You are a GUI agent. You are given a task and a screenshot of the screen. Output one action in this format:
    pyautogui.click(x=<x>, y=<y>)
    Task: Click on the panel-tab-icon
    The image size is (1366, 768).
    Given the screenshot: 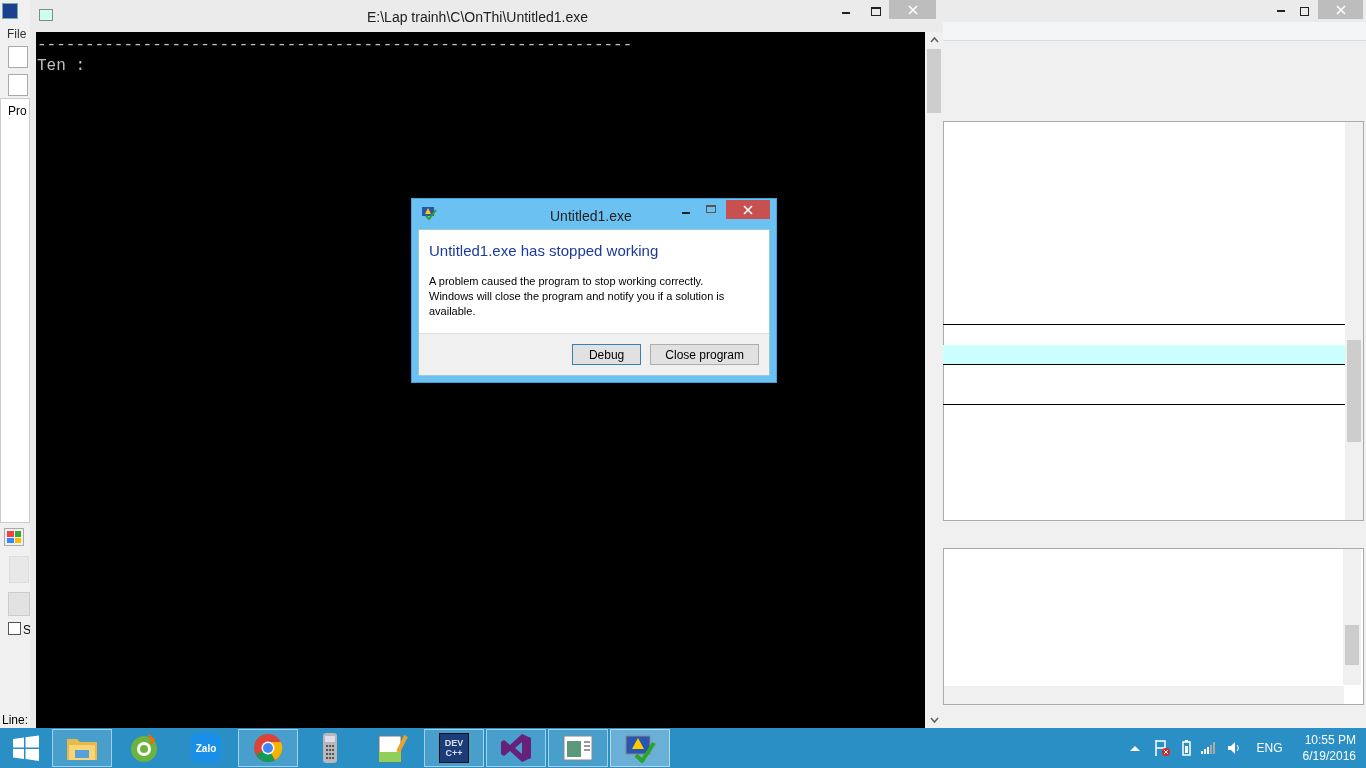 What is the action you would take?
    pyautogui.click(x=14, y=537)
    